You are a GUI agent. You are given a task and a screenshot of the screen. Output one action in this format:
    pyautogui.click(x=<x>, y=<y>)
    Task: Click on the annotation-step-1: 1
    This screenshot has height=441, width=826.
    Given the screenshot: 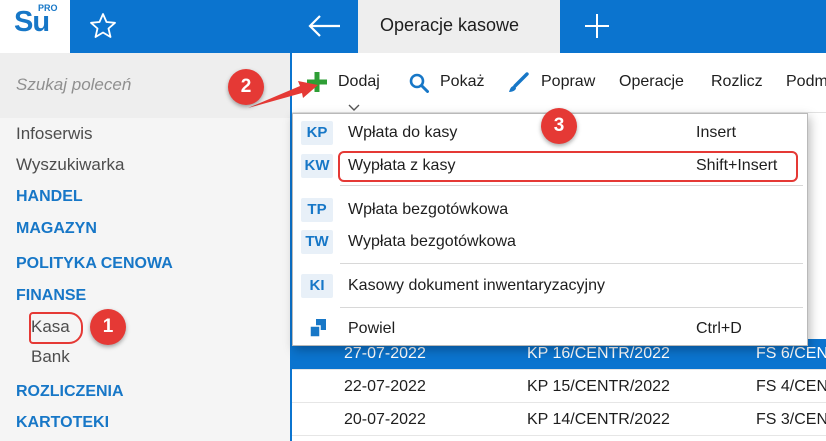 What is the action you would take?
    pyautogui.click(x=108, y=327)
    